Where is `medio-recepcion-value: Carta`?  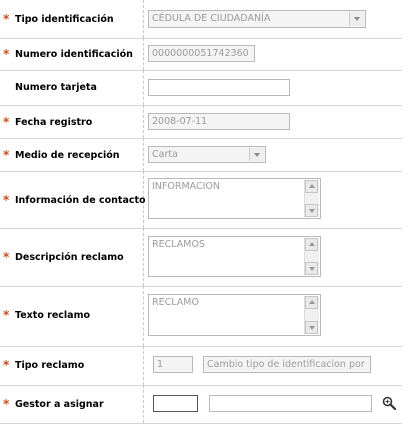
medio-recepcion-value: Carta is located at coordinates (165, 154).